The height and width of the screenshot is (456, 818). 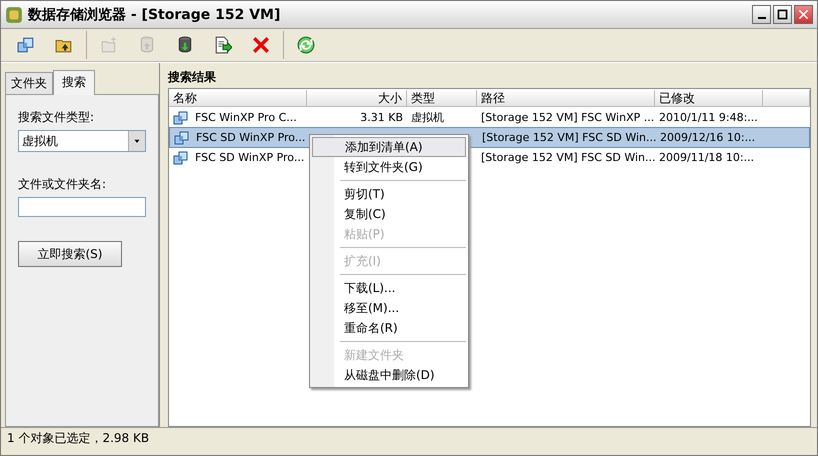 I want to click on file-type-dropdown: 虚拟机, so click(x=82, y=141).